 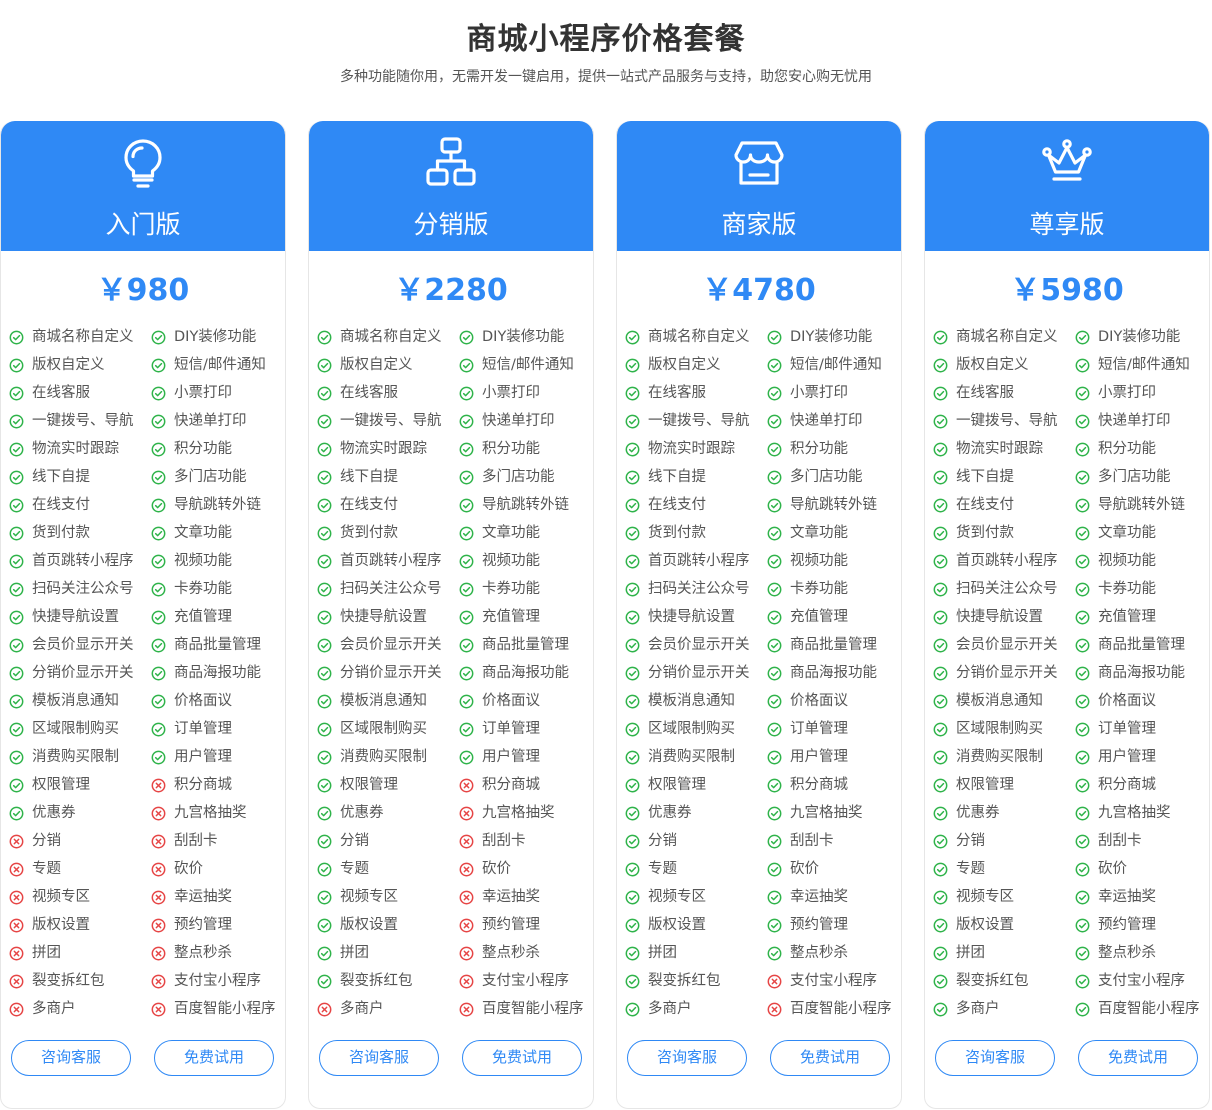 What do you see at coordinates (691, 617) in the screenshot?
I see `feature-label: 快捷导航设置` at bounding box center [691, 617].